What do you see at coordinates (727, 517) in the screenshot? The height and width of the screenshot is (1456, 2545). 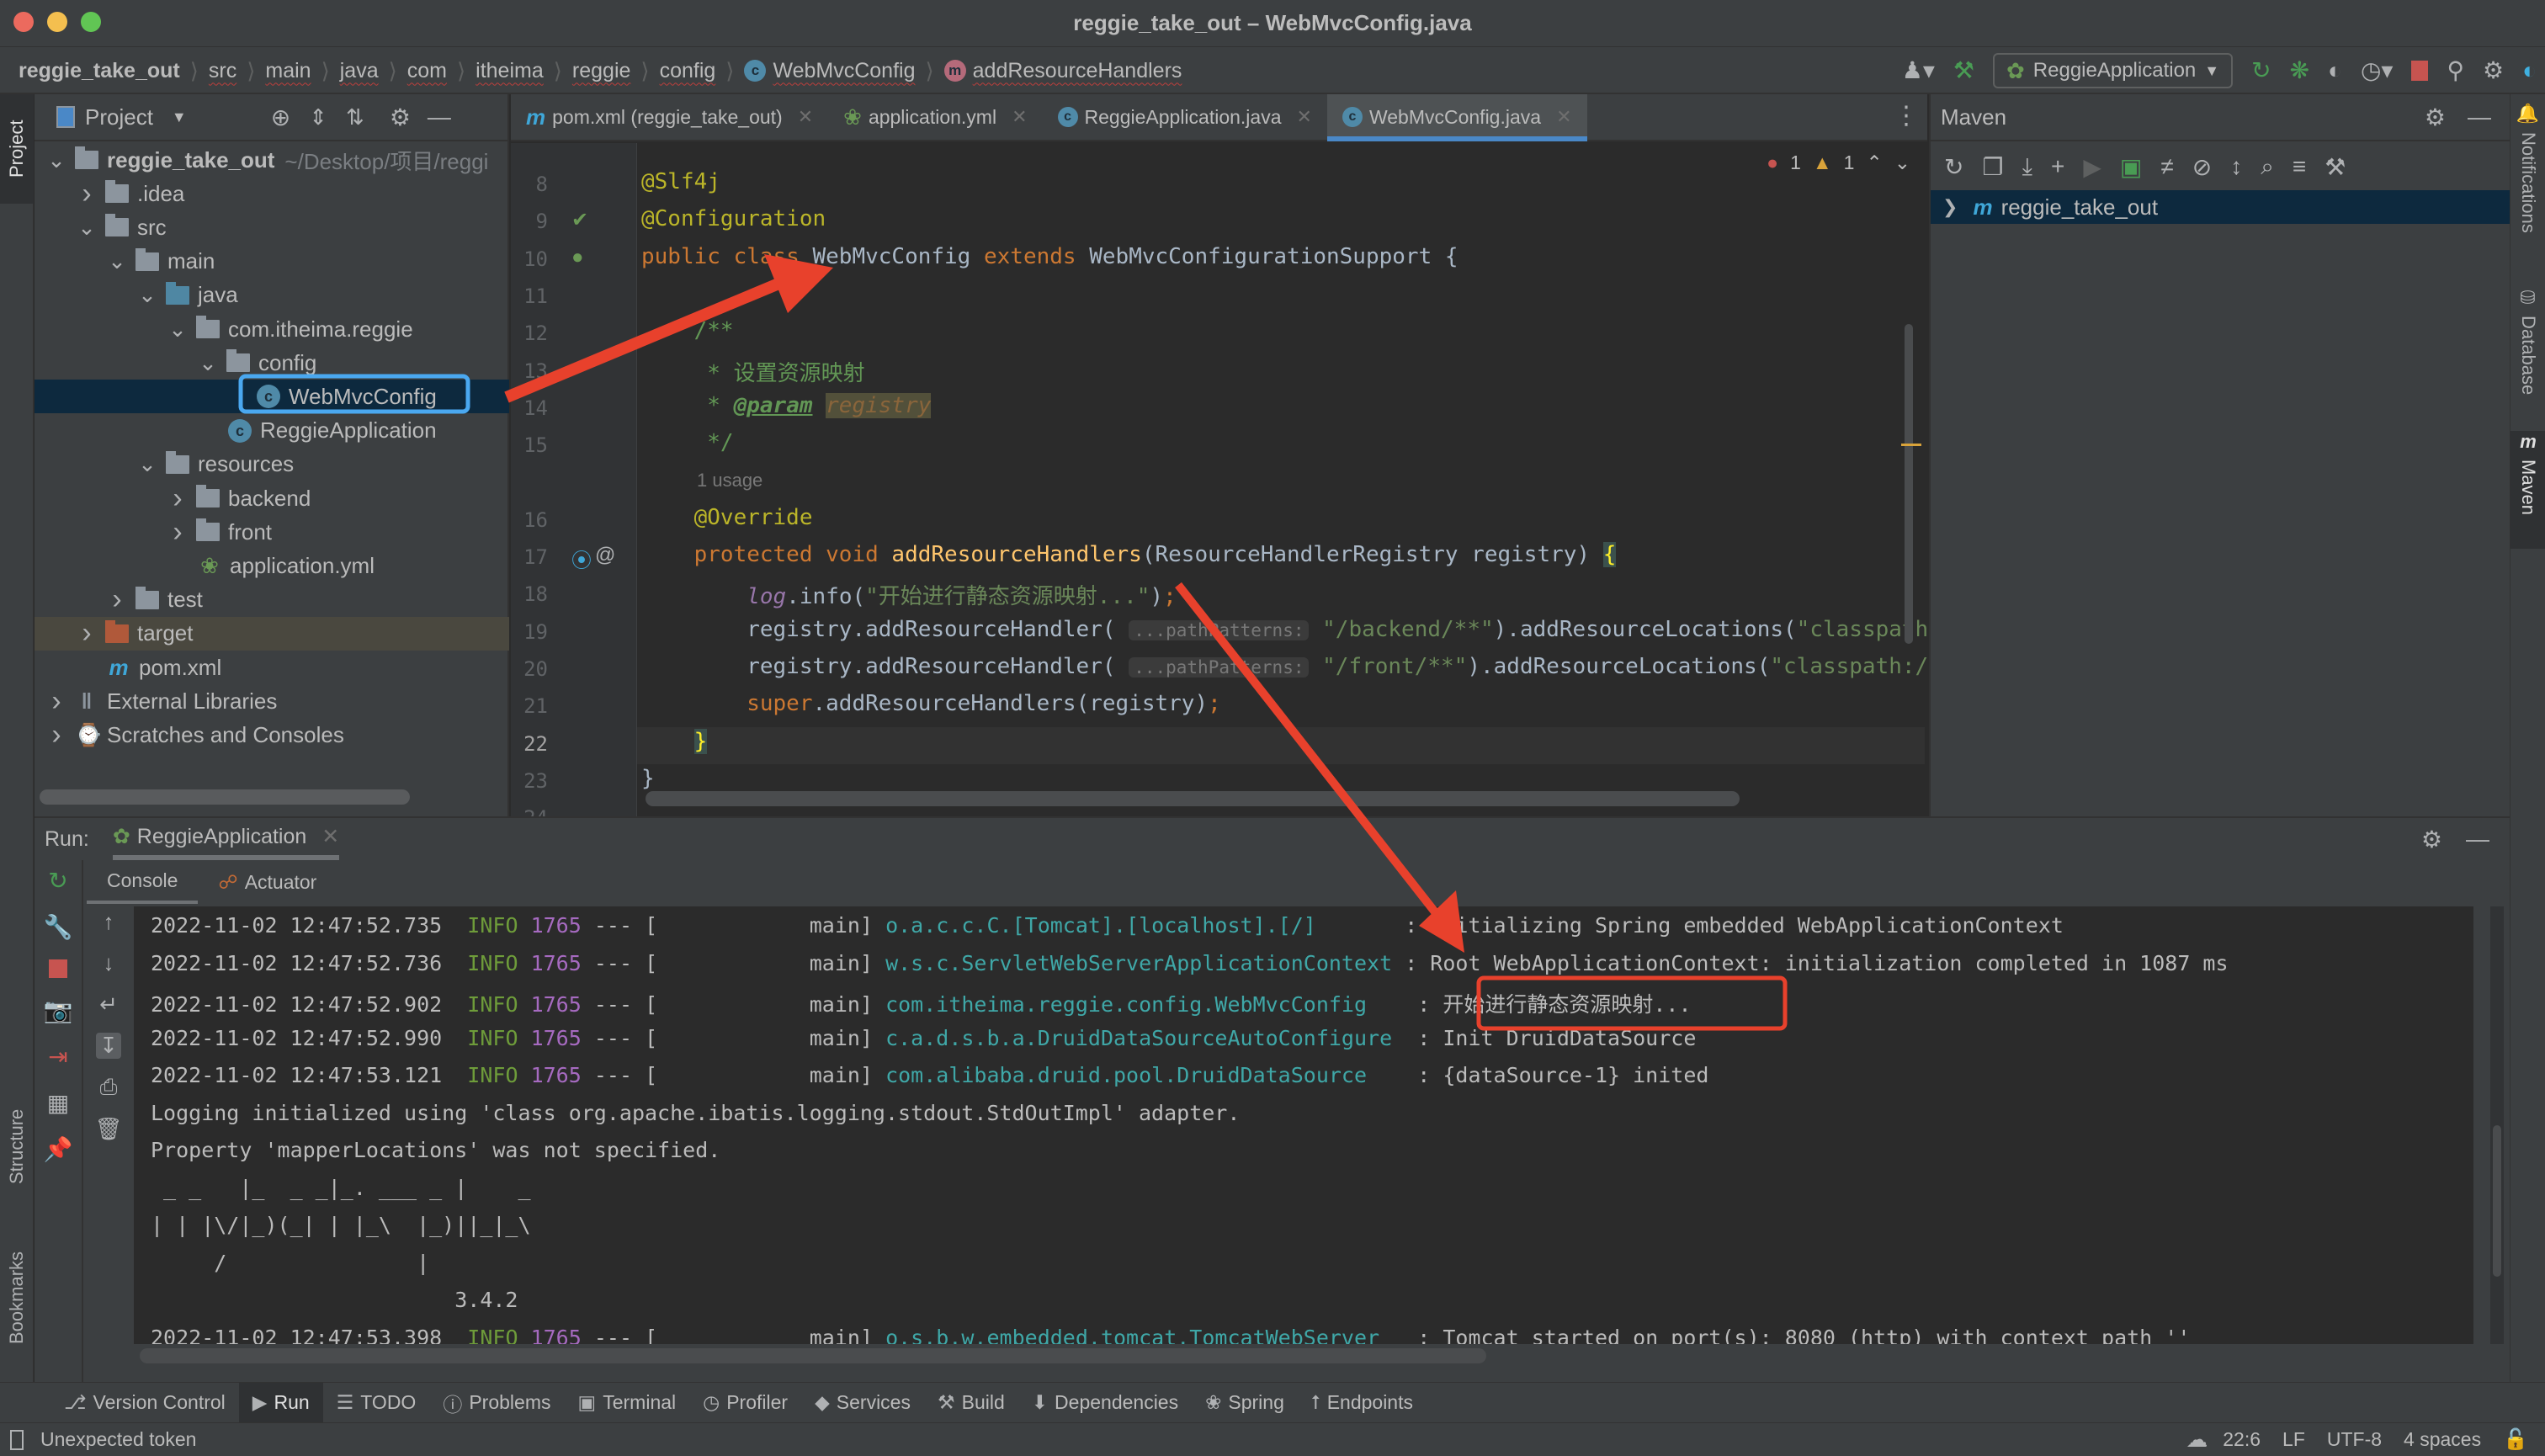 I see `code-line: @Override` at bounding box center [727, 517].